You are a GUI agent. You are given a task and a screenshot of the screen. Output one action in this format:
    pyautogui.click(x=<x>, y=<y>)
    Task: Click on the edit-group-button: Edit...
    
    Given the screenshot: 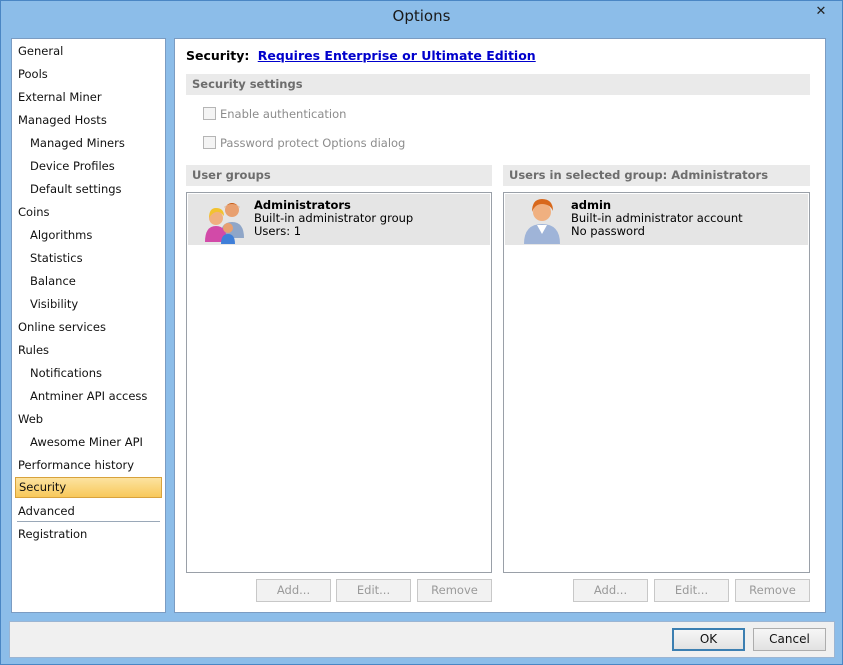 What is the action you would take?
    pyautogui.click(x=373, y=590)
    